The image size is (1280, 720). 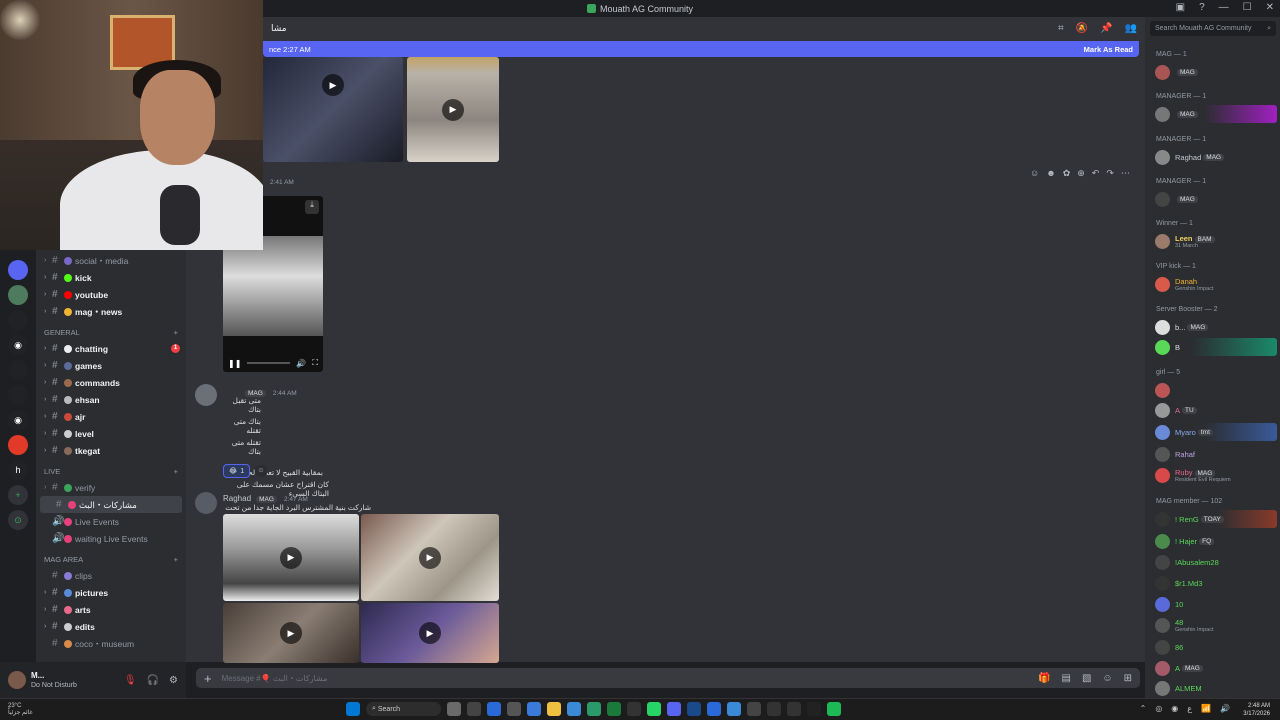 I want to click on category-general: GENERAL +, so click(x=111, y=330).